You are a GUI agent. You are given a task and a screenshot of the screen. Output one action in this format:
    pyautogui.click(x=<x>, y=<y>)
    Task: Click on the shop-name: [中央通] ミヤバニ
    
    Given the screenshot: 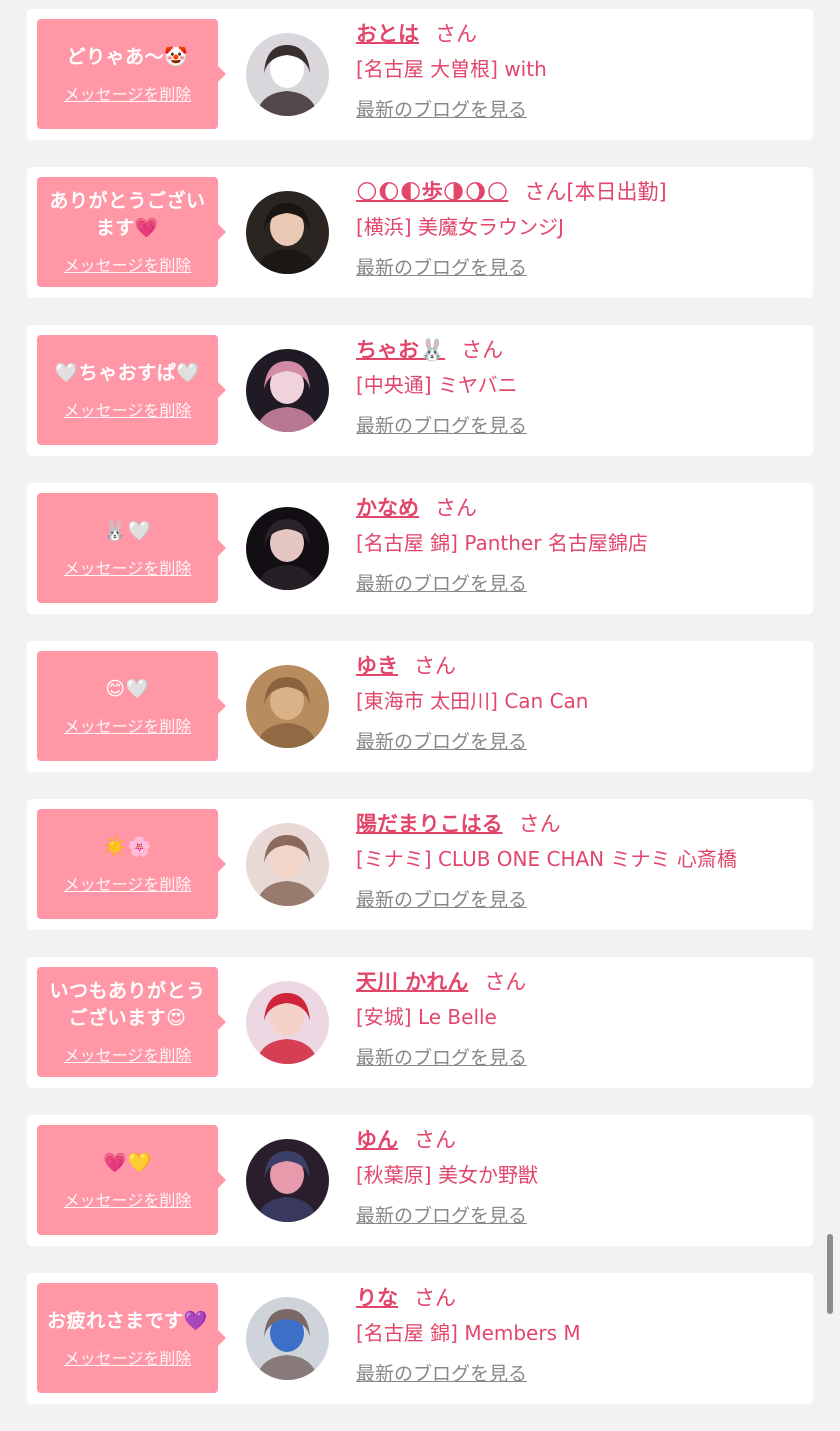 What is the action you would take?
    pyautogui.click(x=437, y=385)
    